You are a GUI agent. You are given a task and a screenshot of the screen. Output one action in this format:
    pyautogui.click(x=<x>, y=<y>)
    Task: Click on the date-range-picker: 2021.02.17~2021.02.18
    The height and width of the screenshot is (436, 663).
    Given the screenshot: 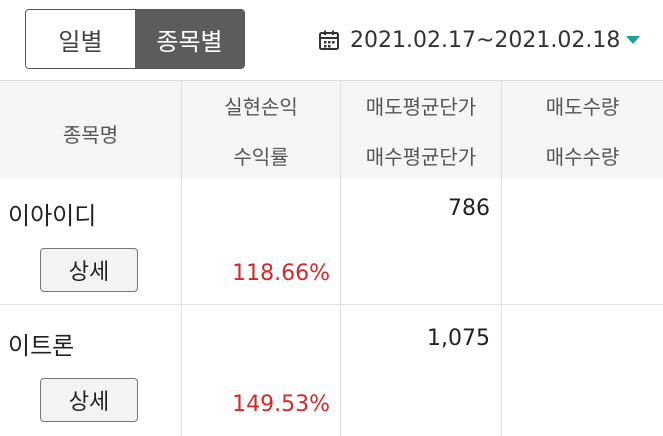 What is the action you would take?
    pyautogui.click(x=469, y=40)
    